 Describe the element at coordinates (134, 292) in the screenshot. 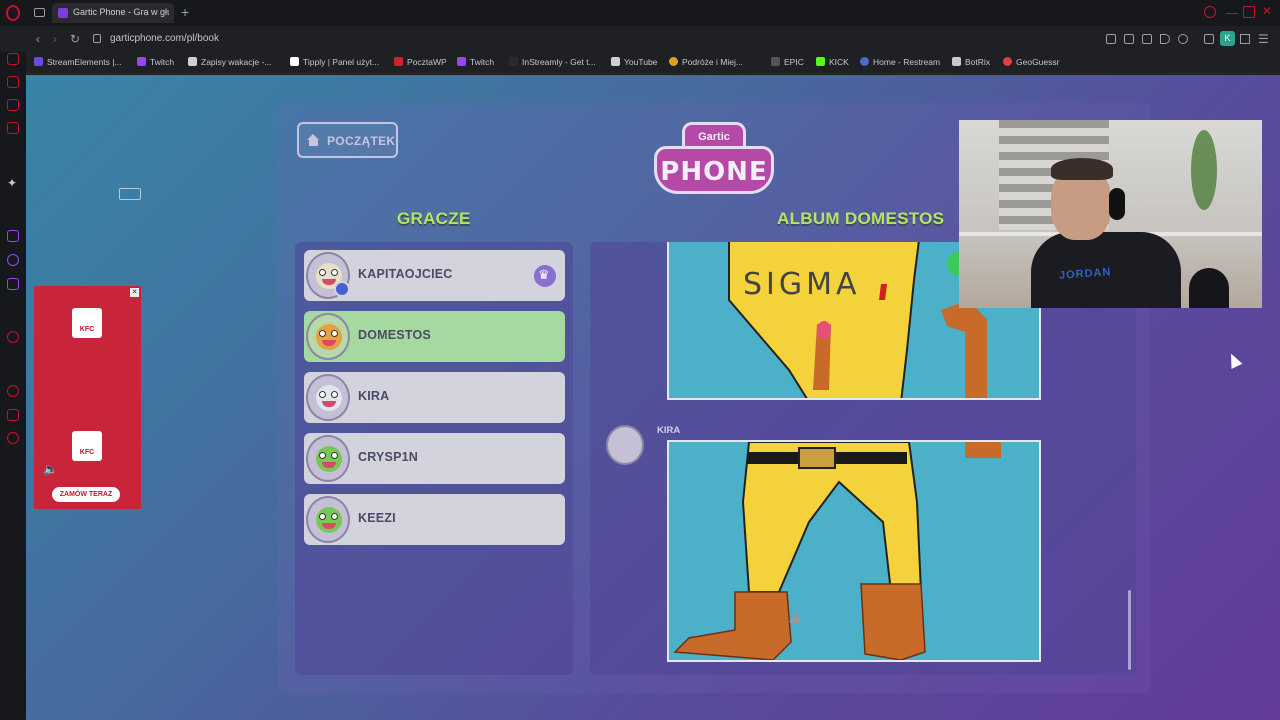

I see `ad-close-icon: ✕` at that location.